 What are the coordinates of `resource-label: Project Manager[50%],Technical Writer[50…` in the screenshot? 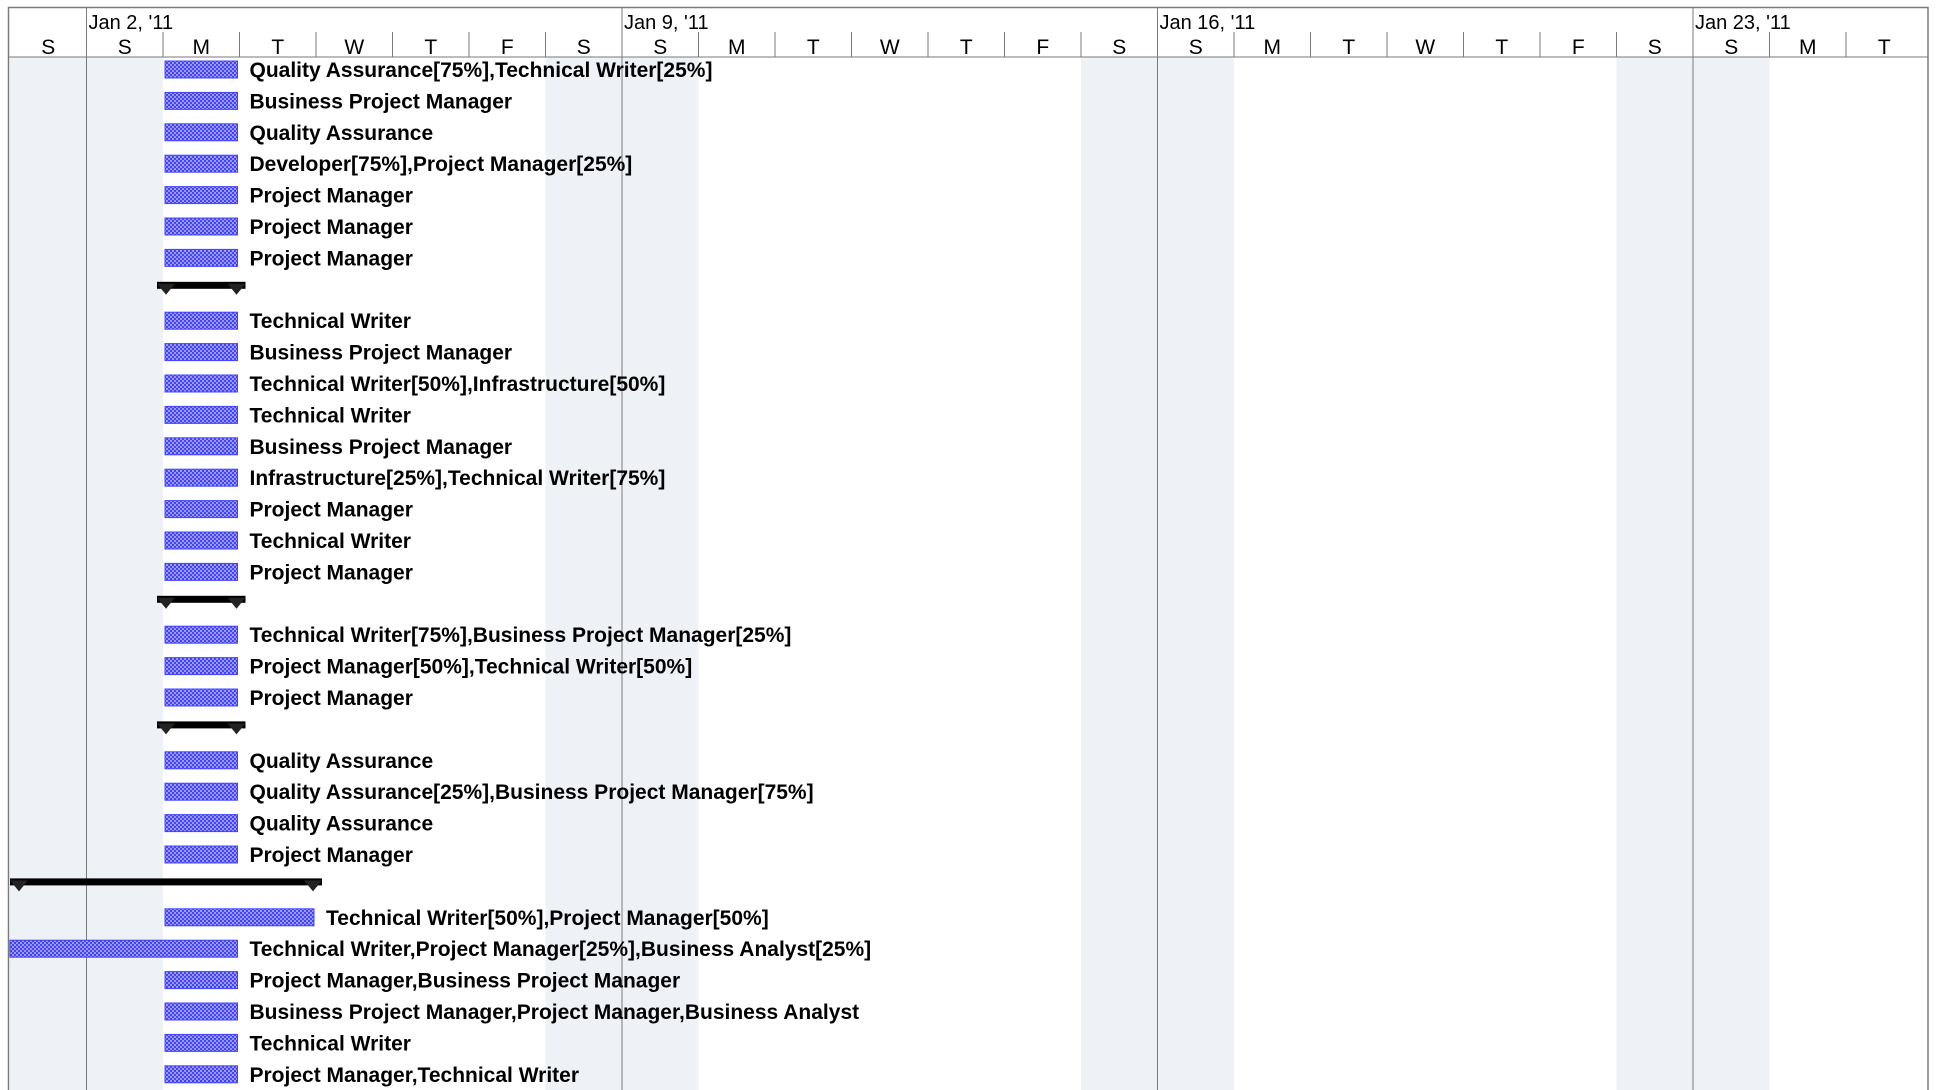 It's located at (471, 667).